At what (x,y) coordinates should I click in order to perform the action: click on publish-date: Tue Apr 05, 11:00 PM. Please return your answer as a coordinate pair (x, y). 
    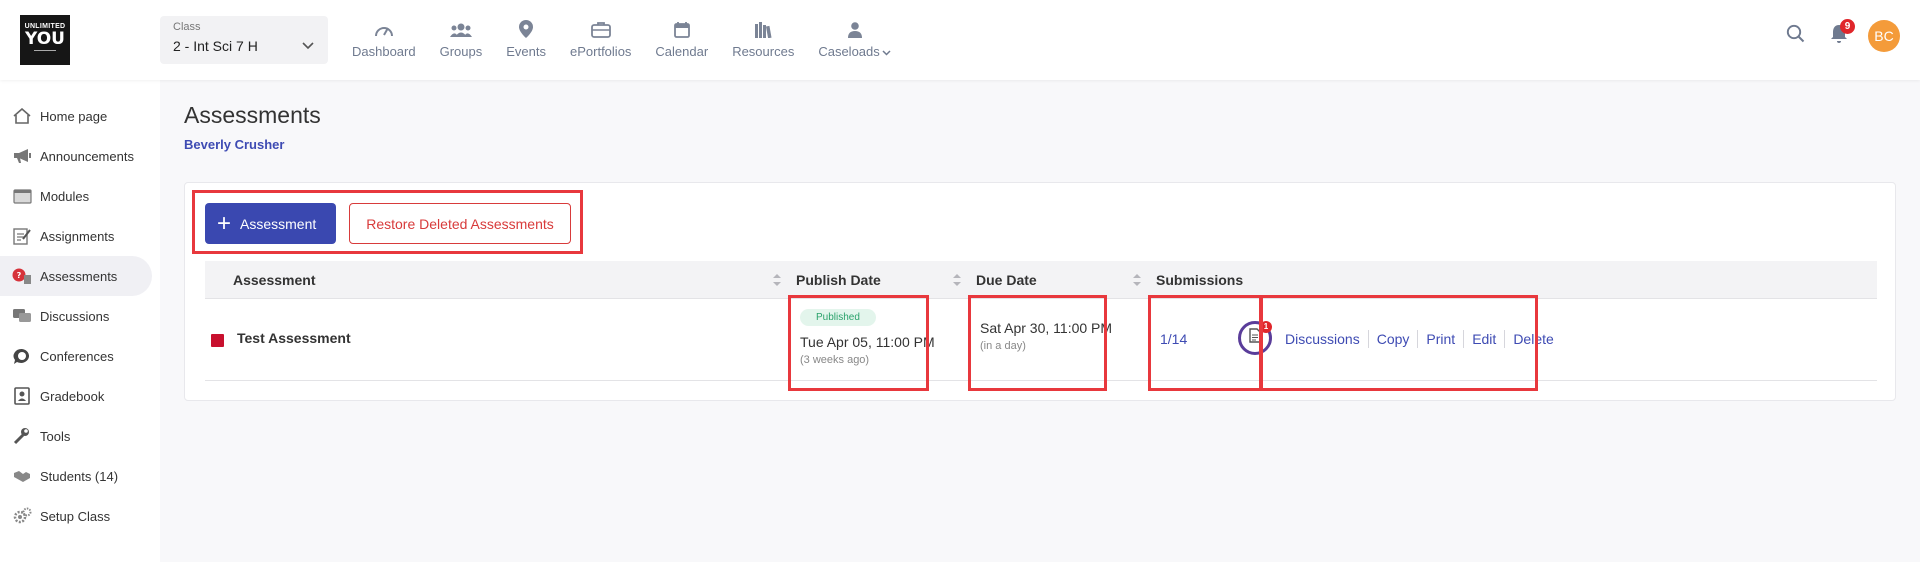
    Looking at the image, I should click on (867, 342).